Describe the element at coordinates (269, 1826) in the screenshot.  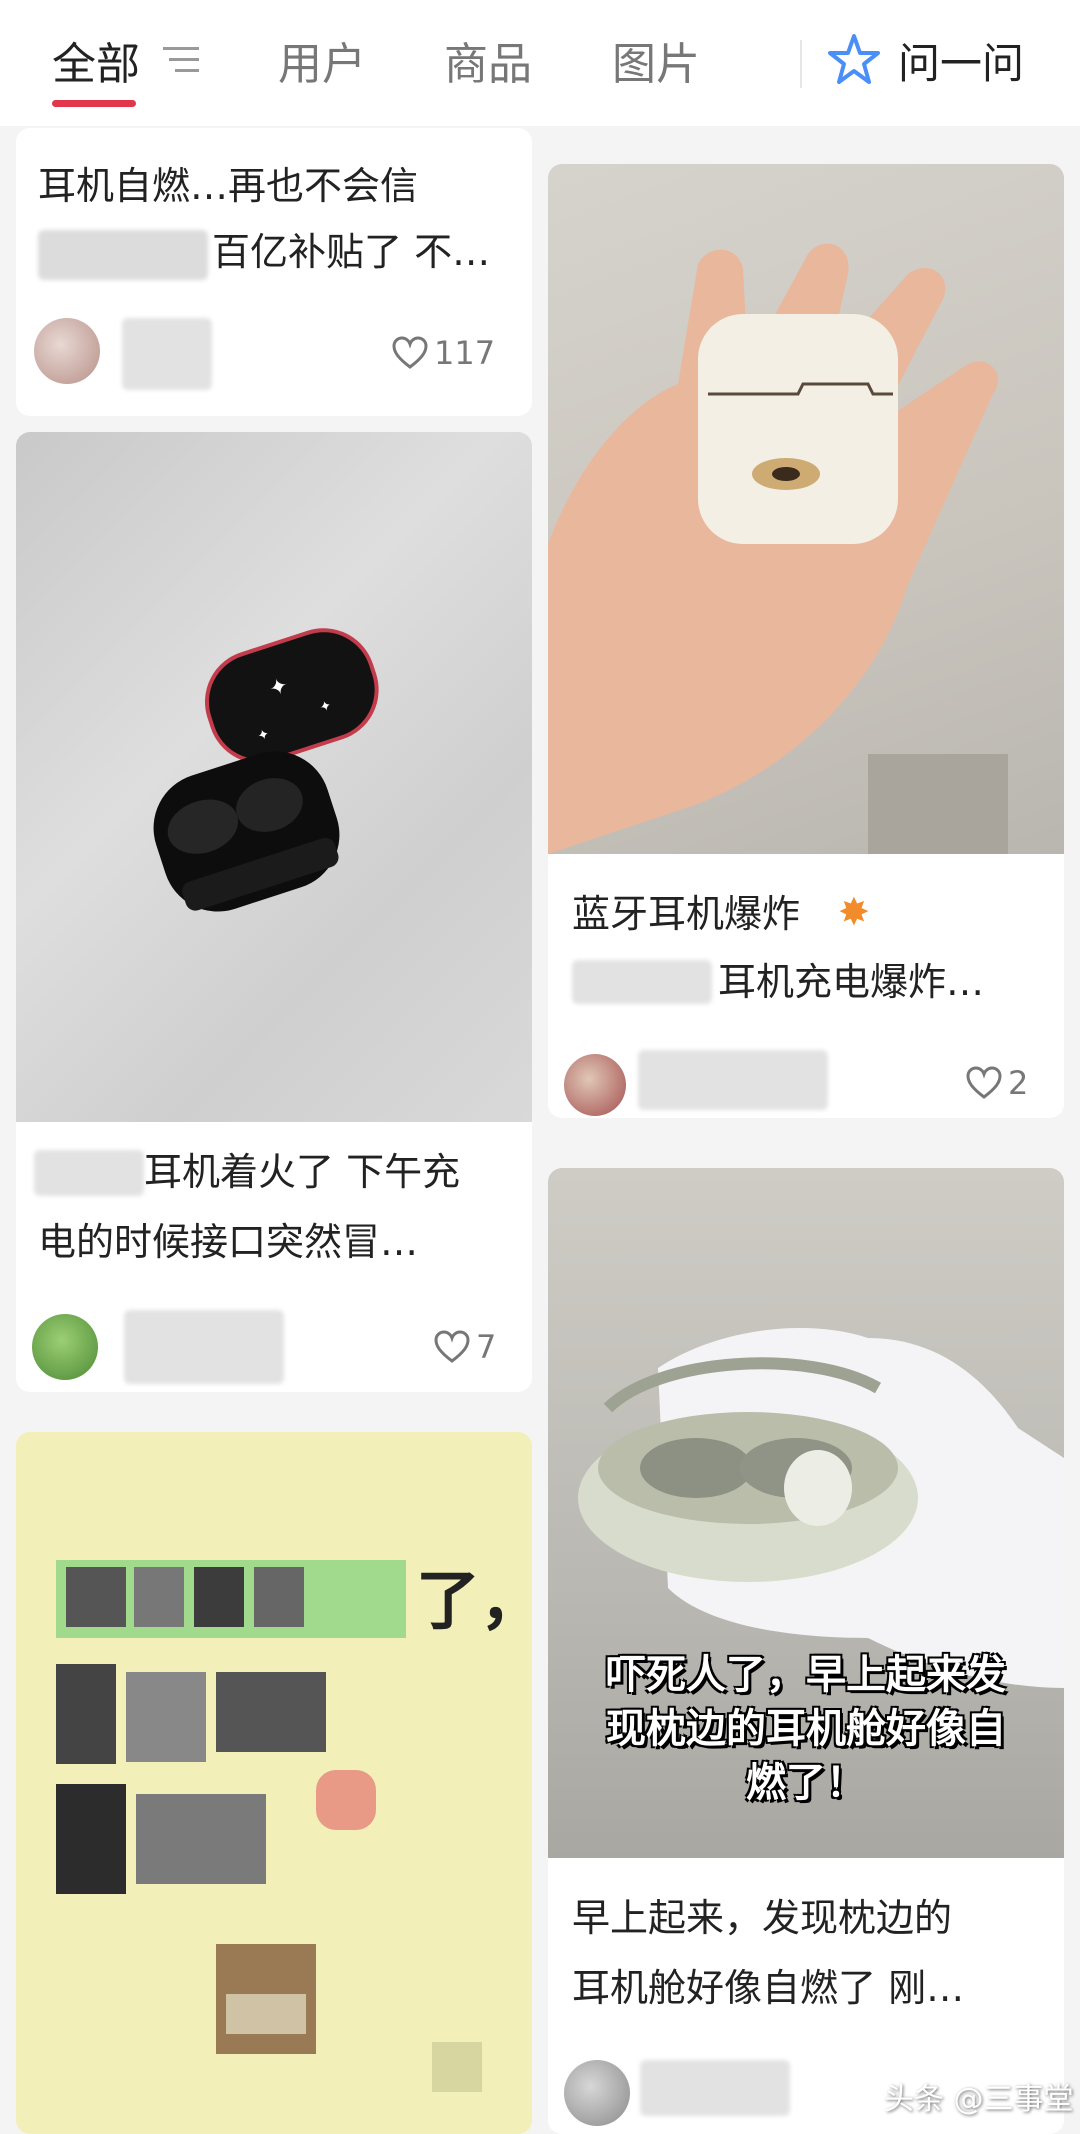
I see `pixelated-image` at that location.